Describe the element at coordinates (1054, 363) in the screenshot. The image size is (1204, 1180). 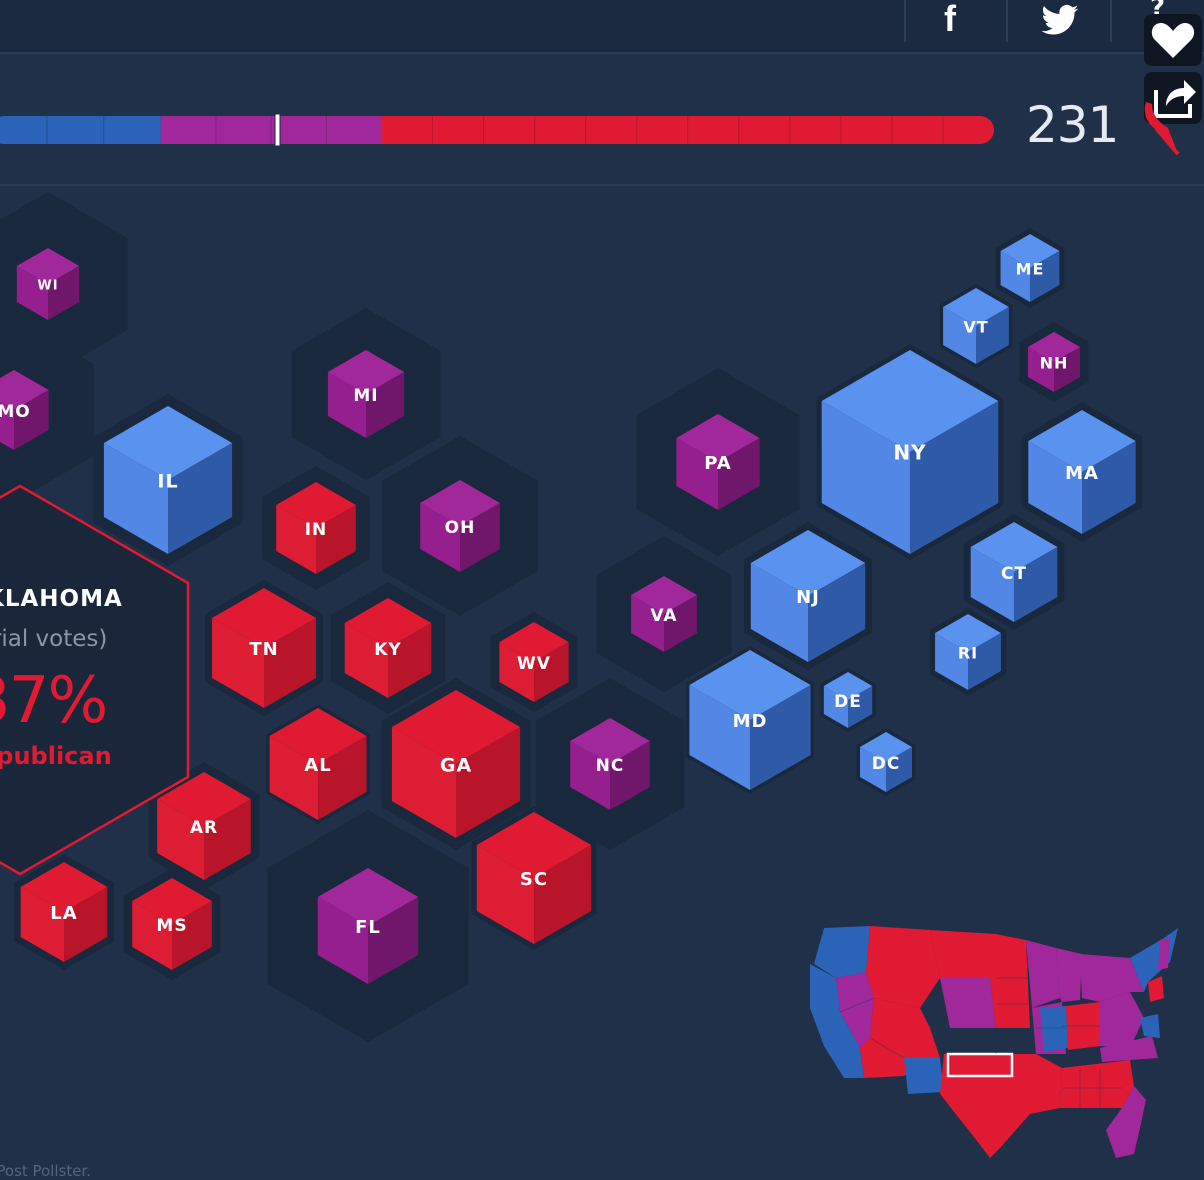
I see `state-label: NH` at that location.